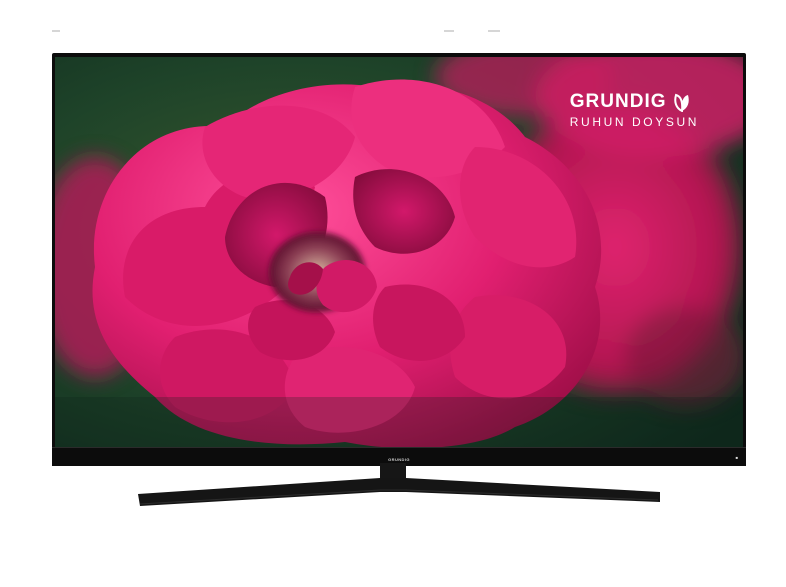 This screenshot has height=587, width=786. I want to click on brand-logo: GRUNDIG RUHUN DOYSUN, so click(634, 110).